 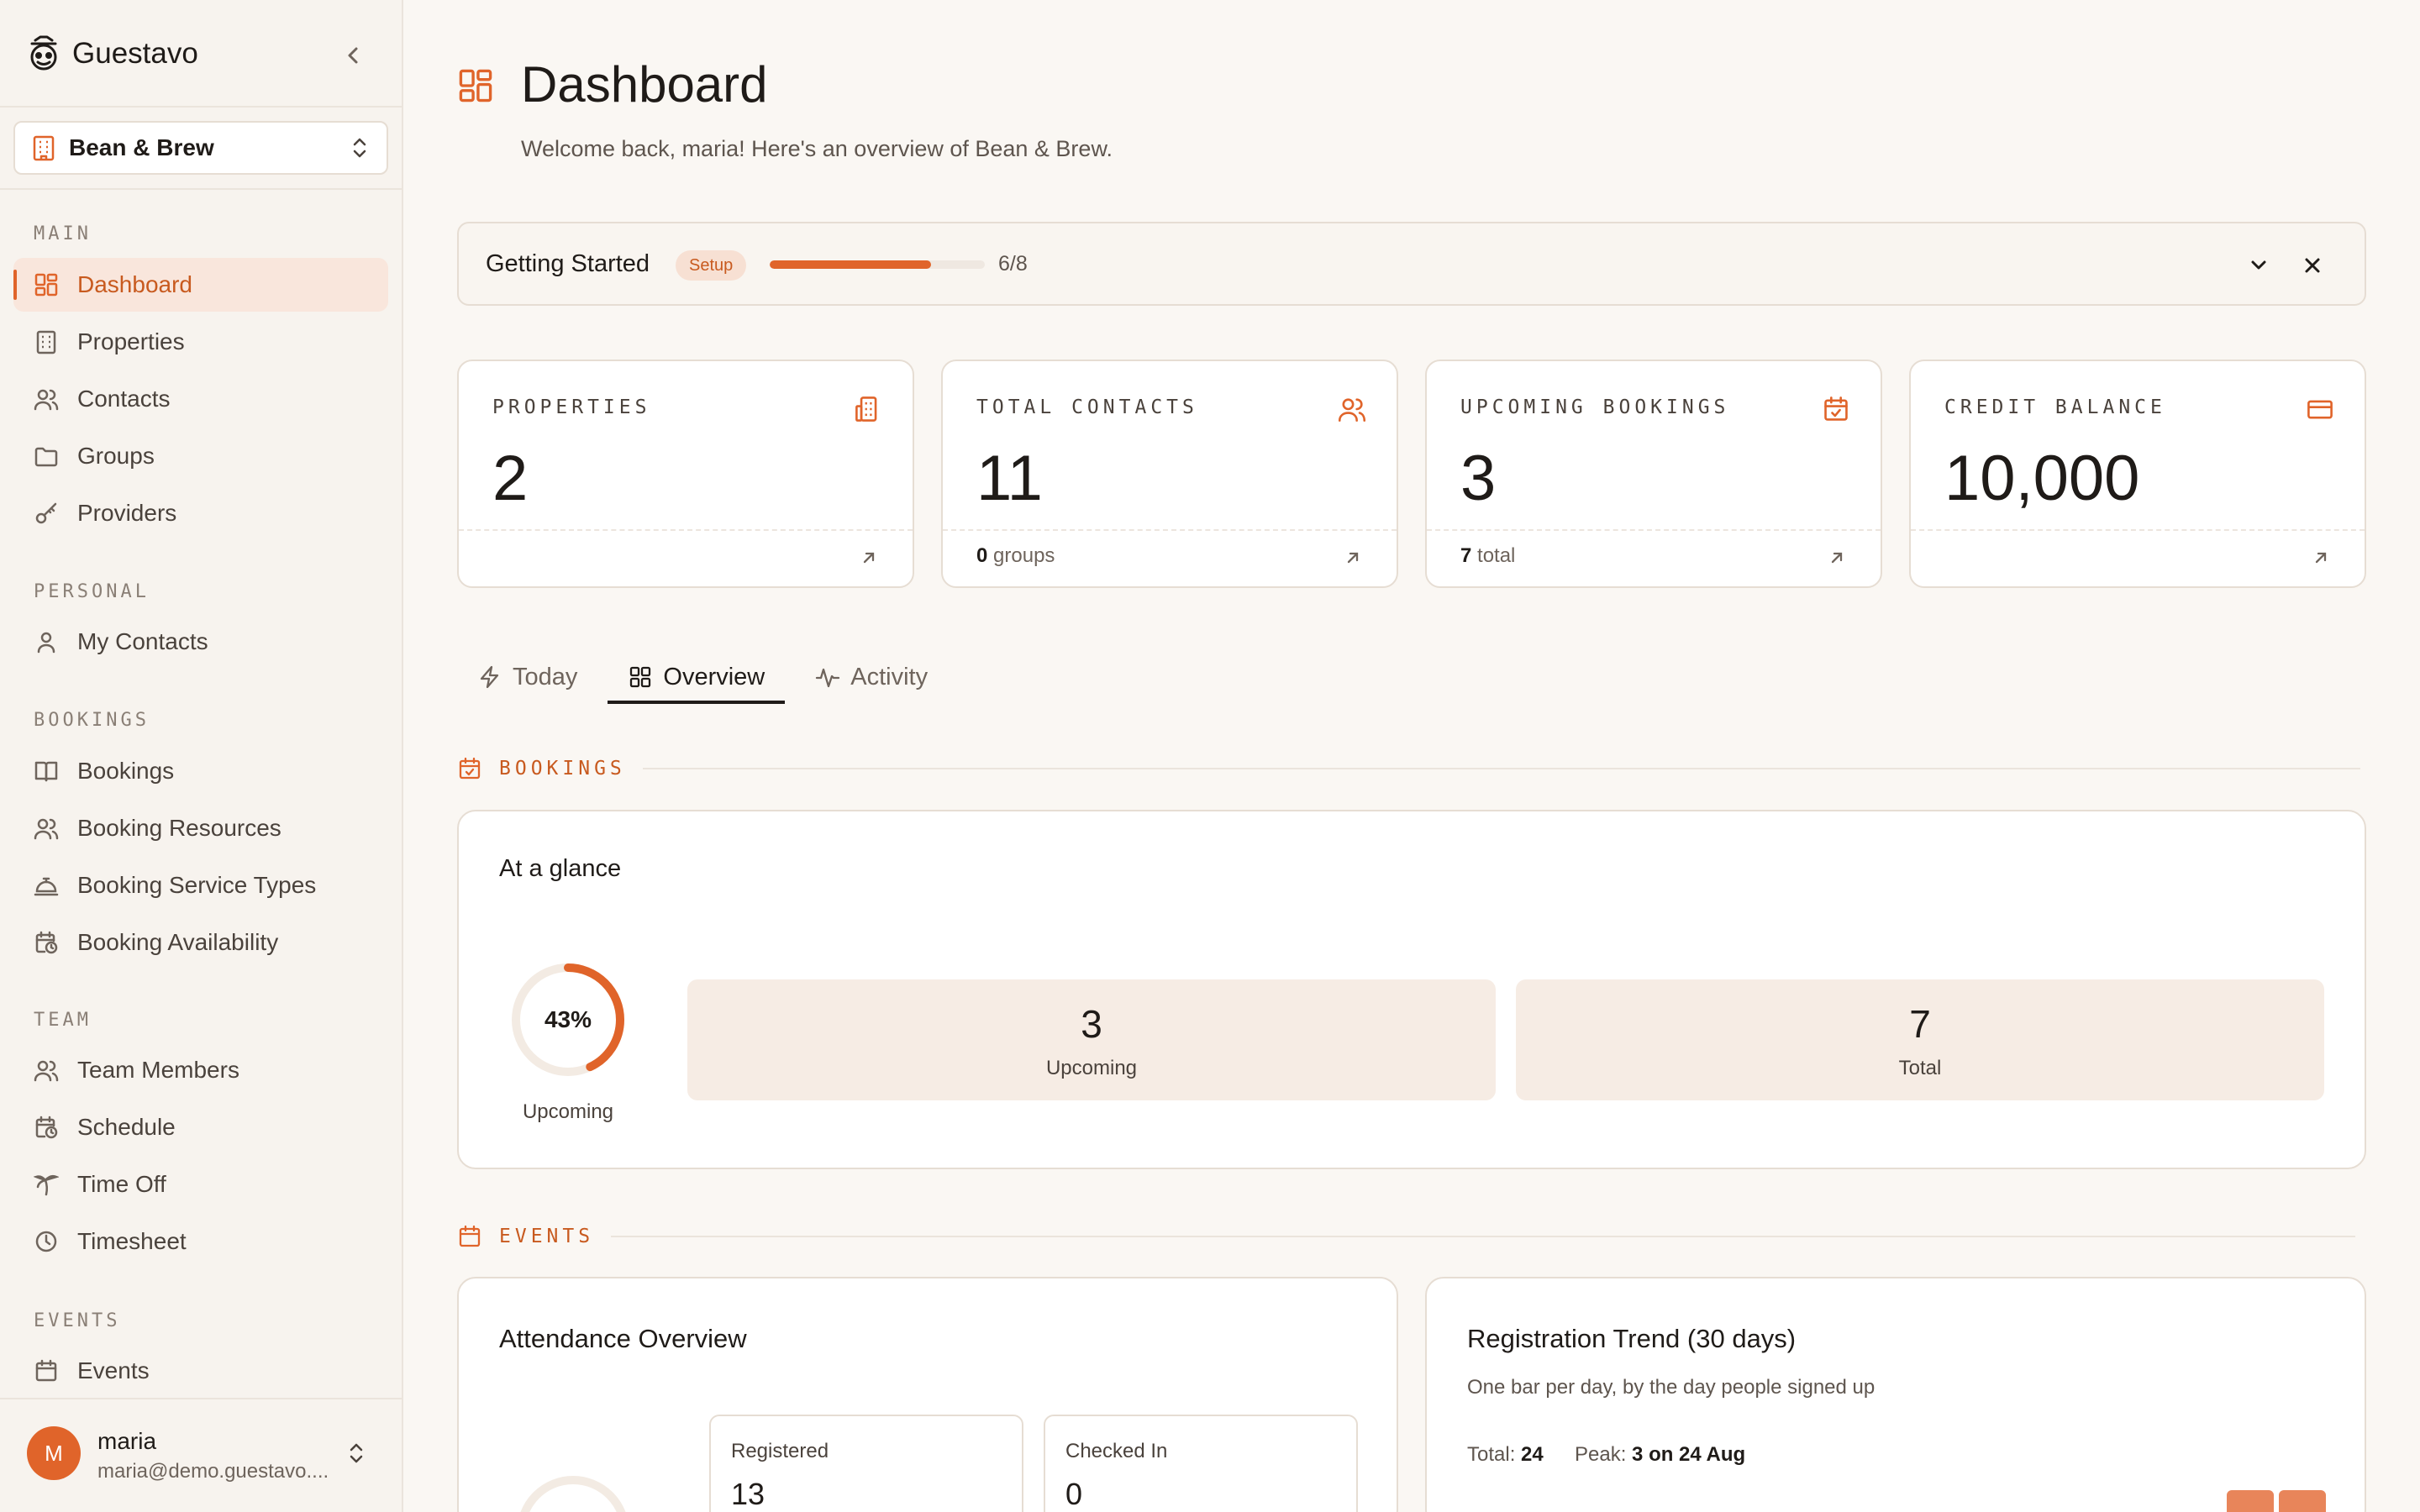 I want to click on tab-today: Today, so click(x=527, y=677).